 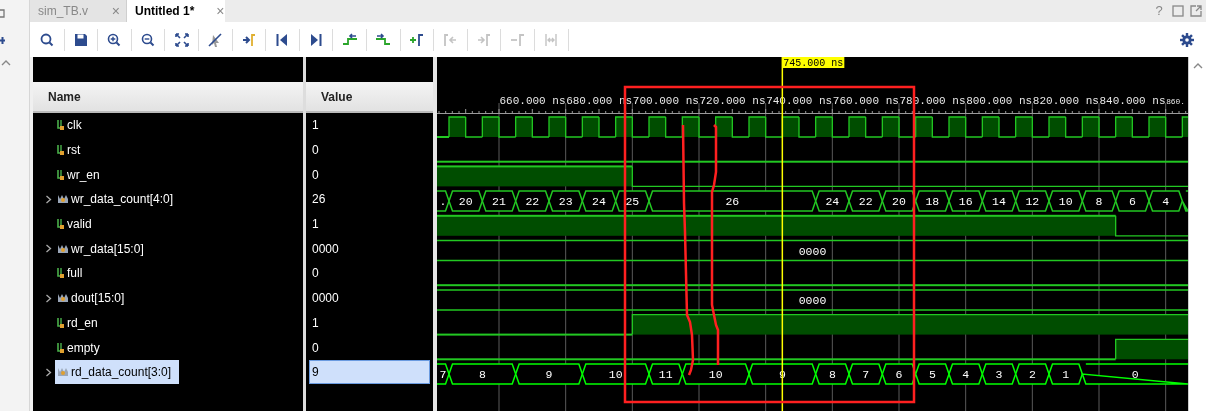 I want to click on signal-name: rst, so click(x=74, y=150).